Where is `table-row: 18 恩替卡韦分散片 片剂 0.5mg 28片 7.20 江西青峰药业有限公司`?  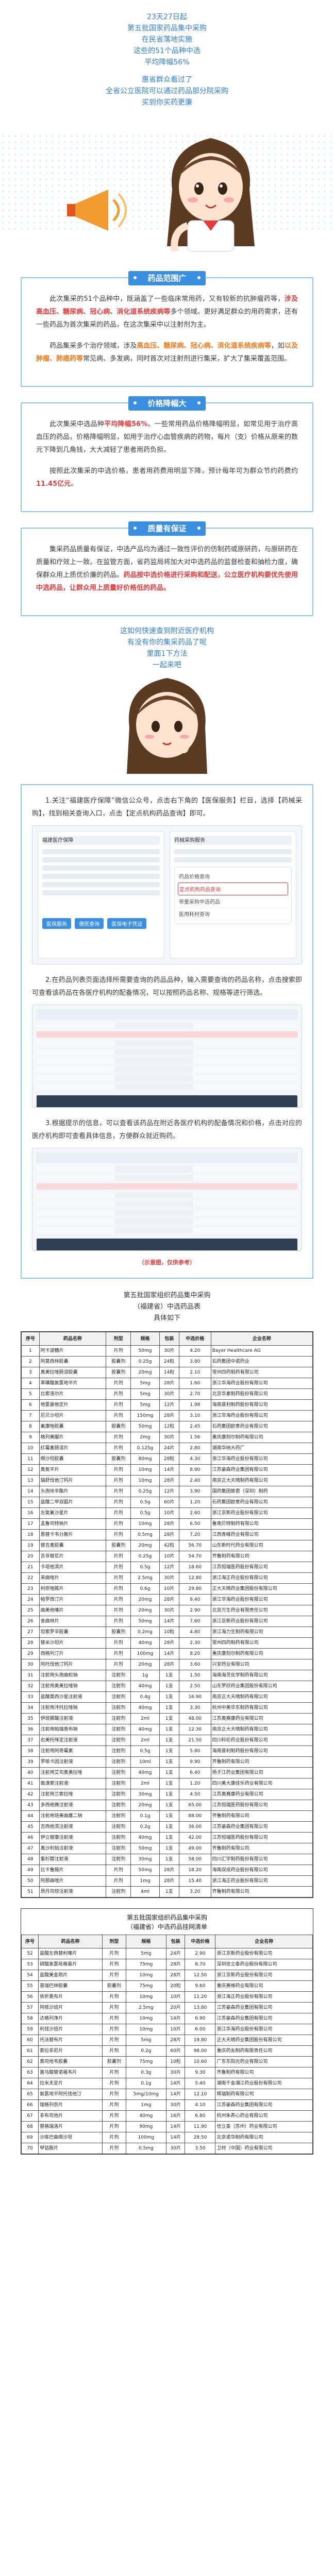
table-row: 18 恩替卡韦分散片 片剂 0.5mg 28片 7.20 江西青峰药业有限公司 is located at coordinates (167, 1534).